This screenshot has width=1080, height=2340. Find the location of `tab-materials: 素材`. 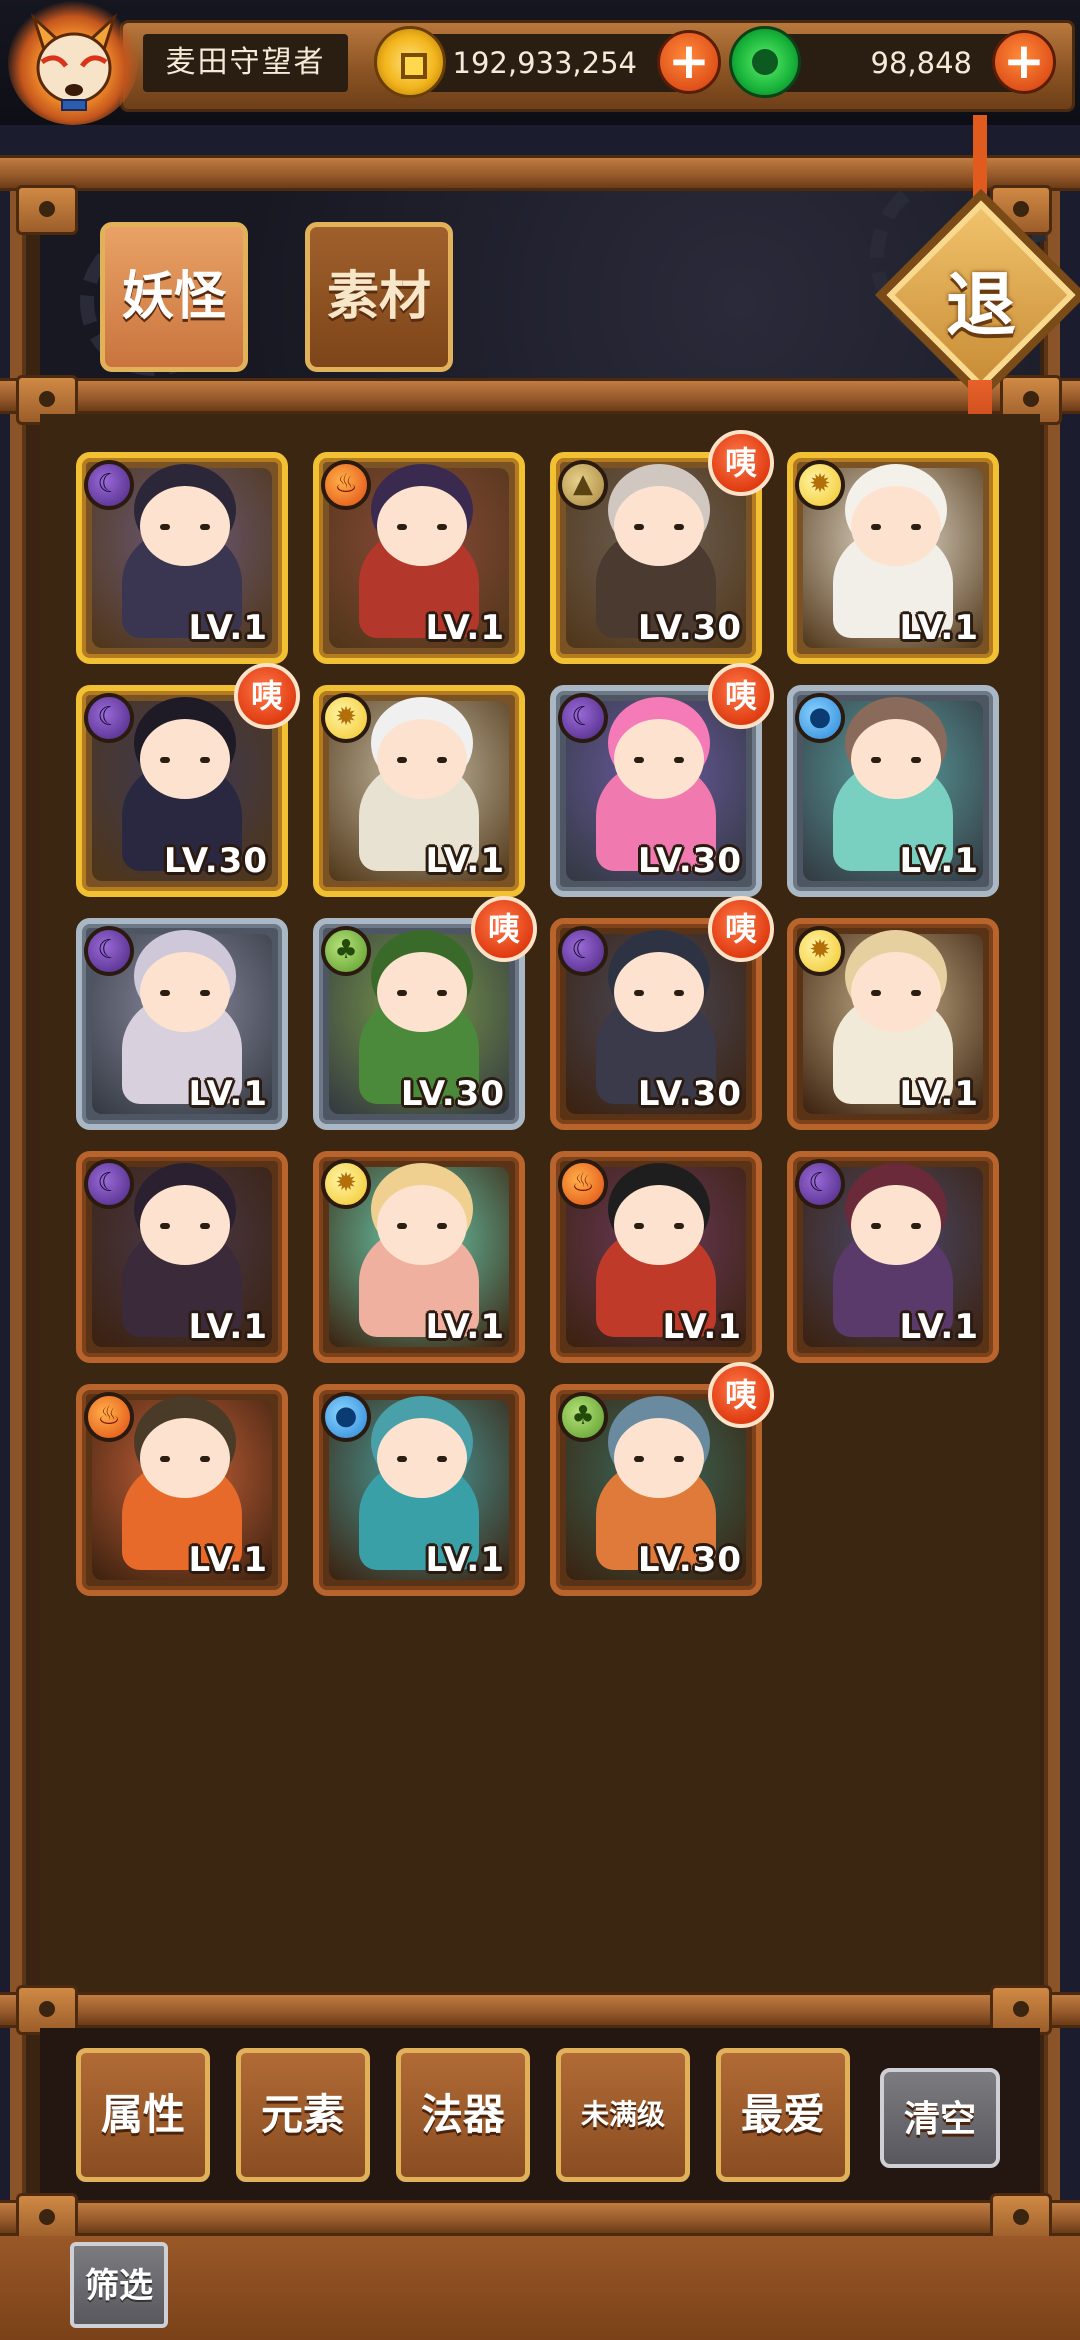

tab-materials: 素材 is located at coordinates (379, 297).